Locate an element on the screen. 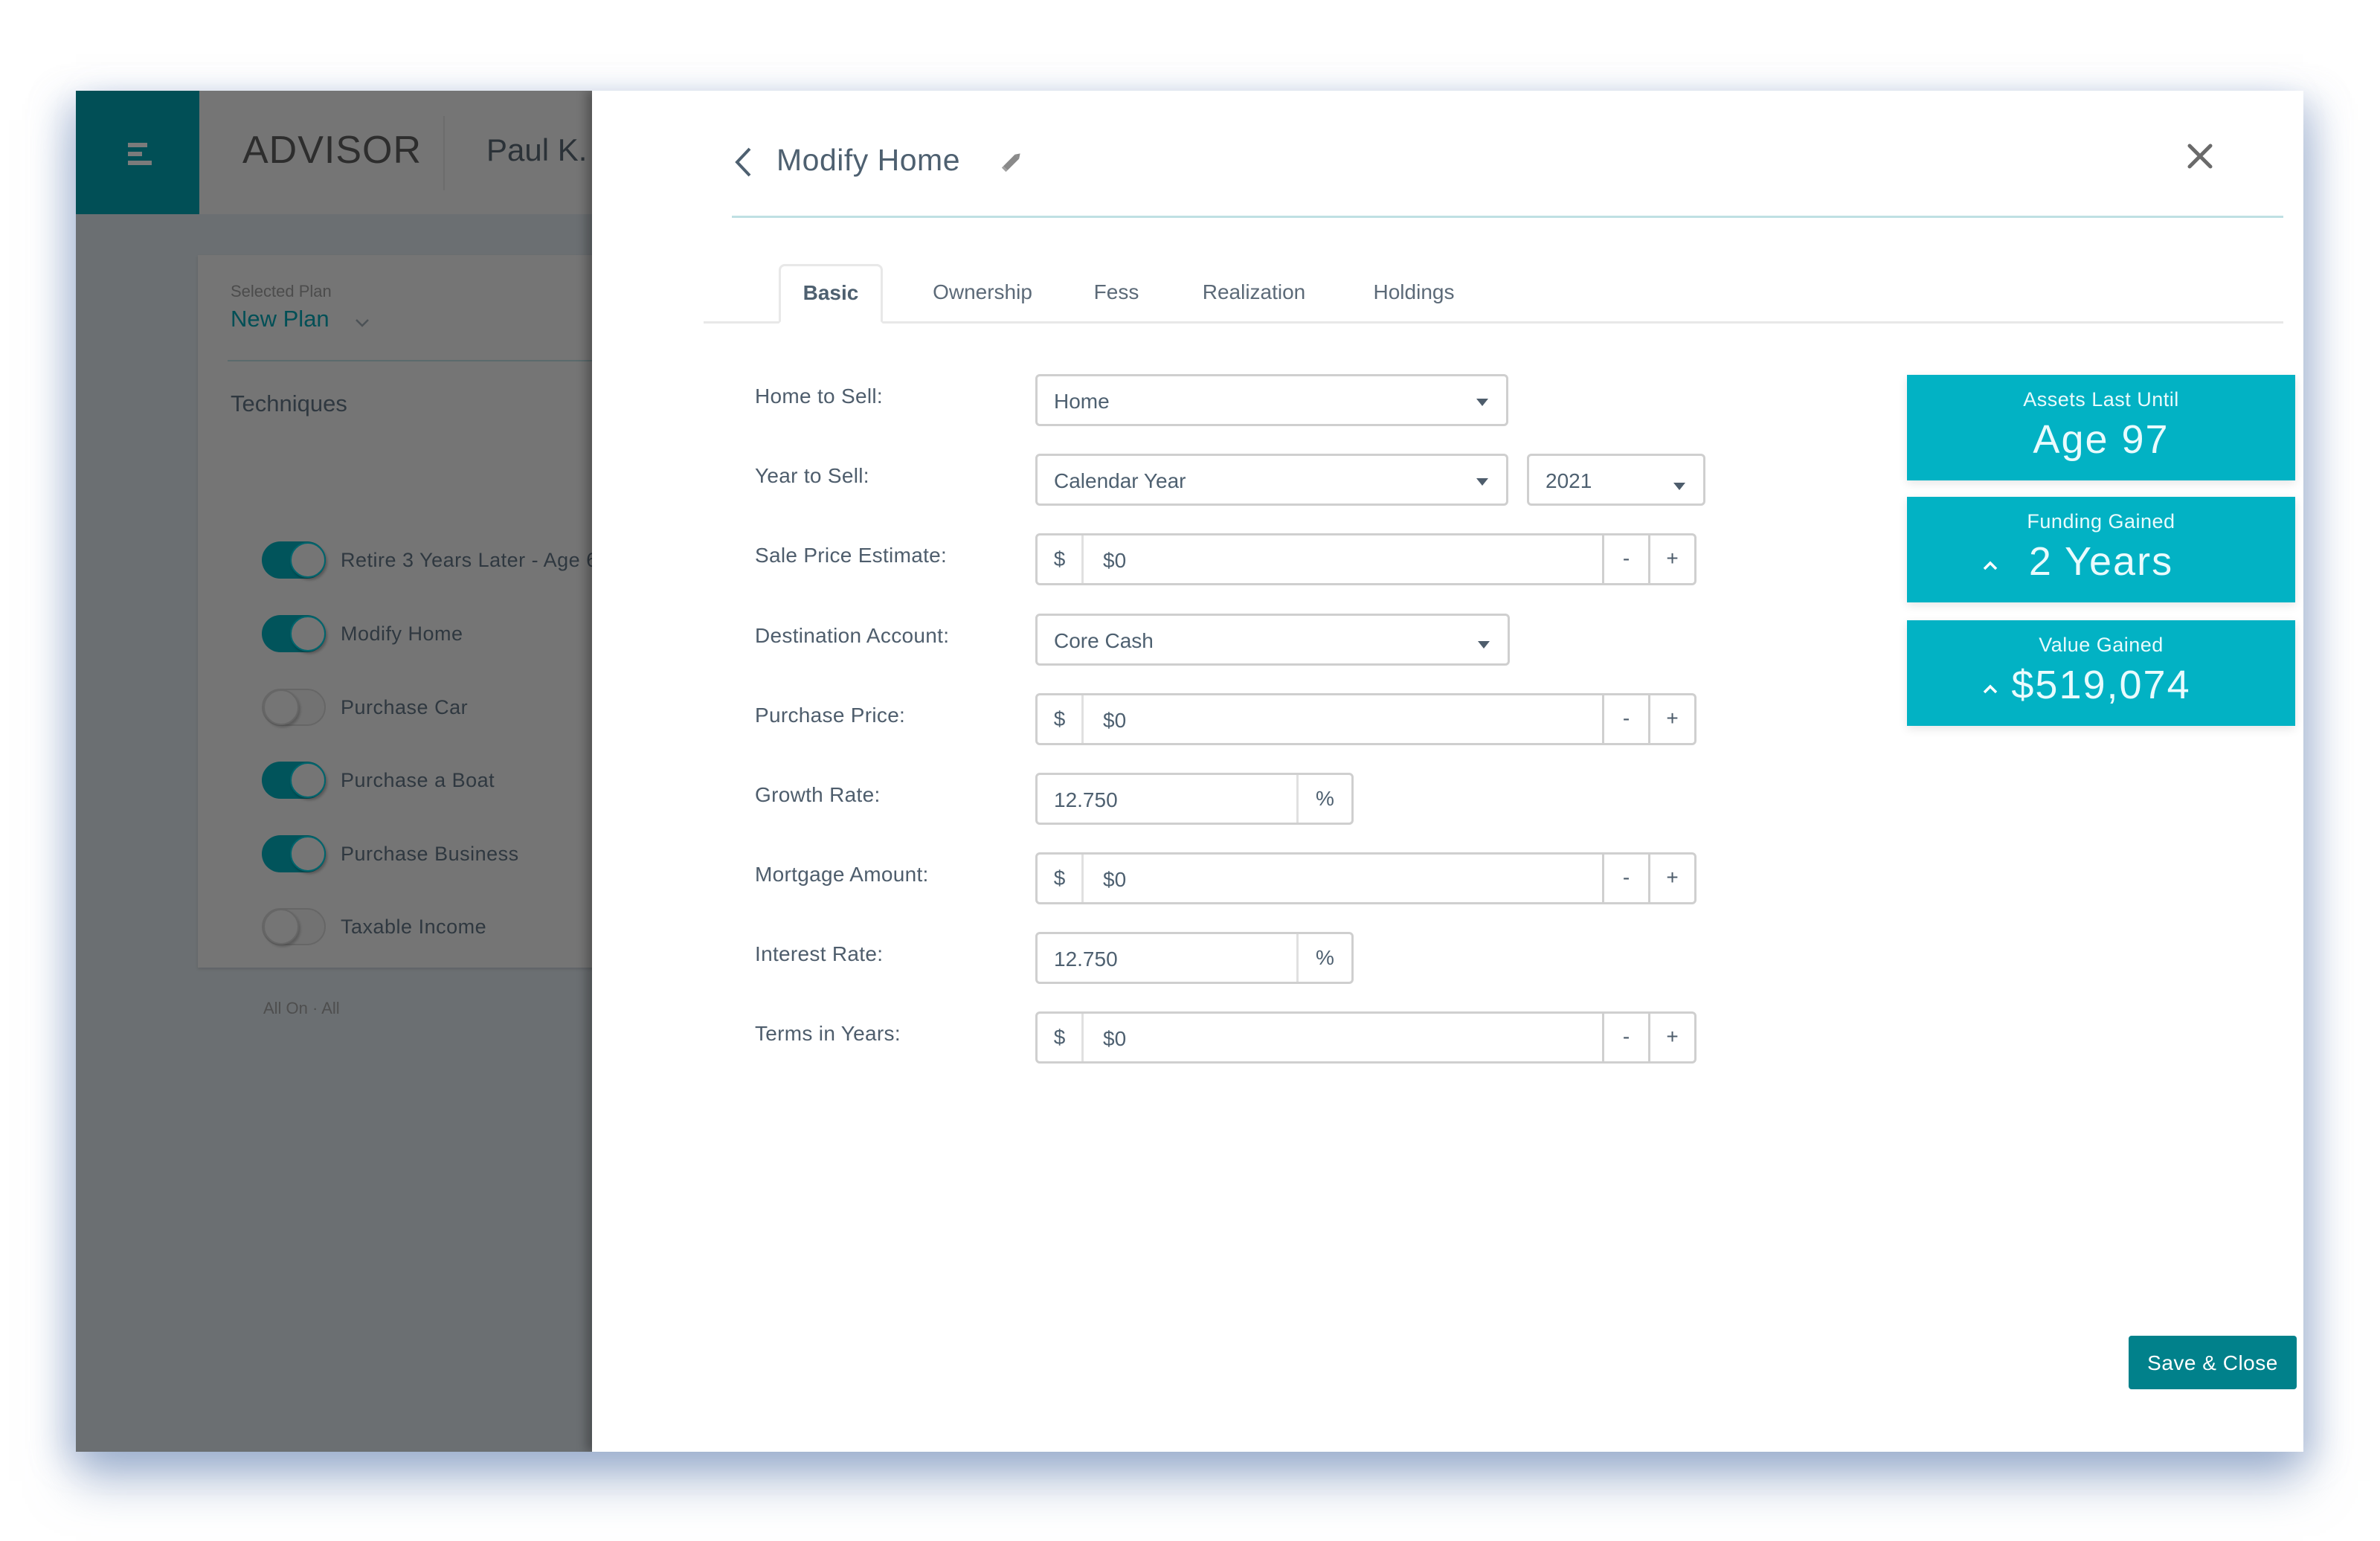 Image resolution: width=2380 pixels, height=1541 pixels. home-to-sell-select: Home is located at coordinates (1272, 400).